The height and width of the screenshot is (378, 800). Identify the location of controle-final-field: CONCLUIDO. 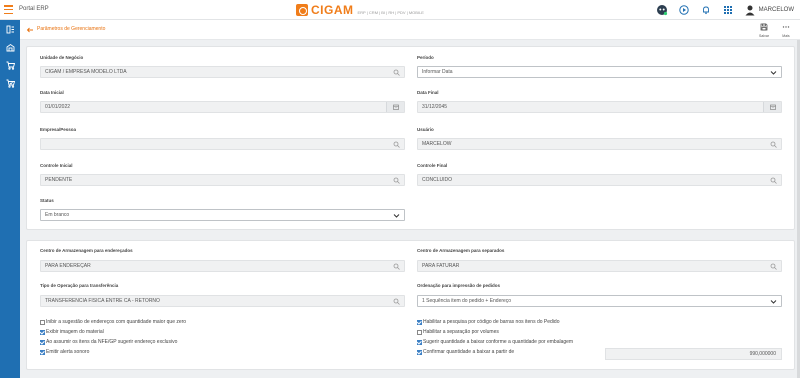
(599, 180).